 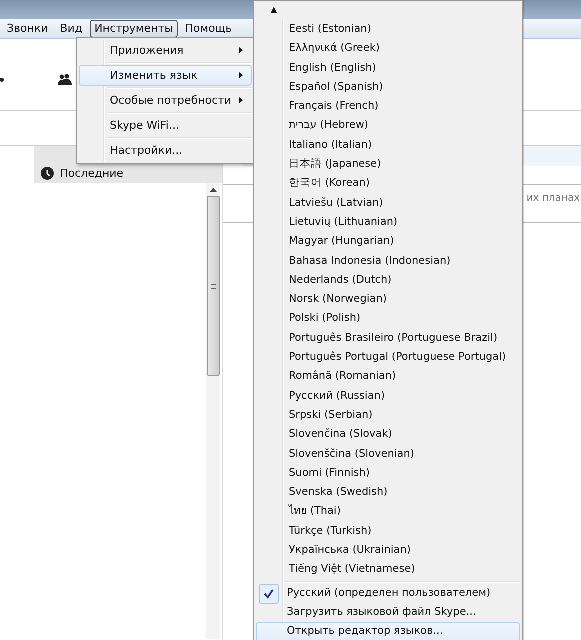 I want to click on language-entry: Tiếng Việt (Vietnamese), so click(x=388, y=569).